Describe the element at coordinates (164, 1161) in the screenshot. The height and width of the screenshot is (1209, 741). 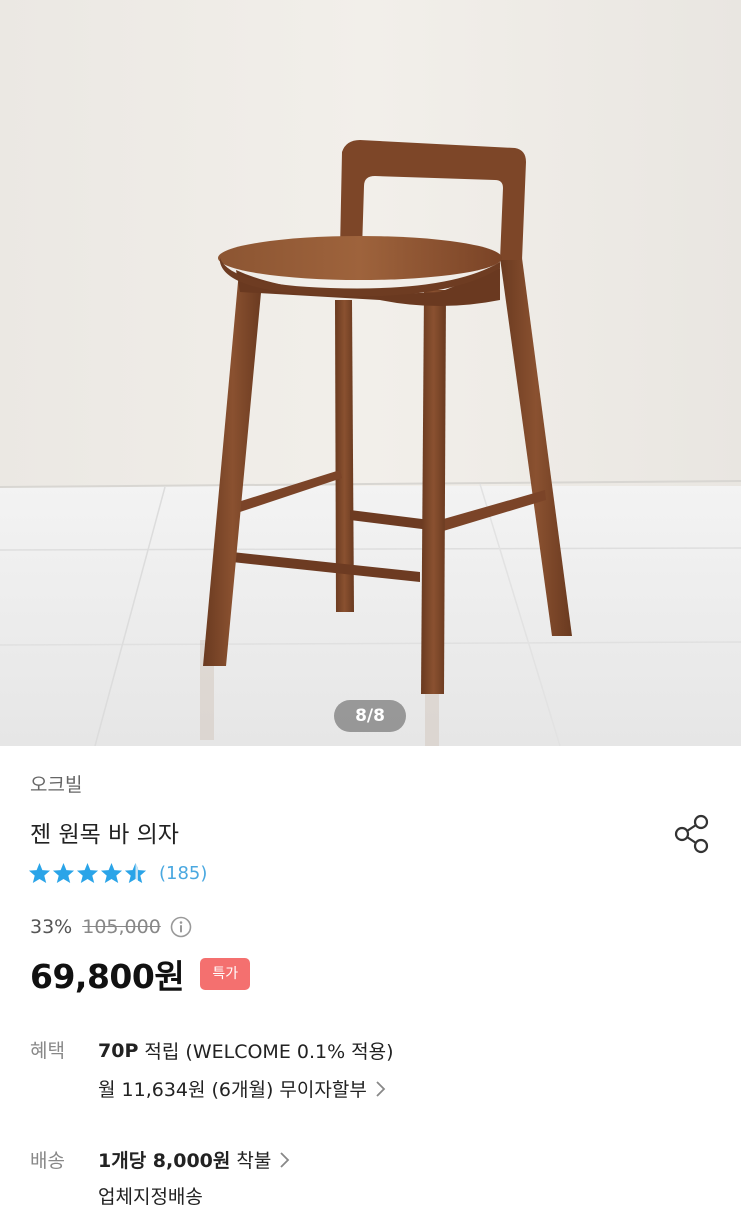
I see `shipping-fee: 1개당 8,000원` at that location.